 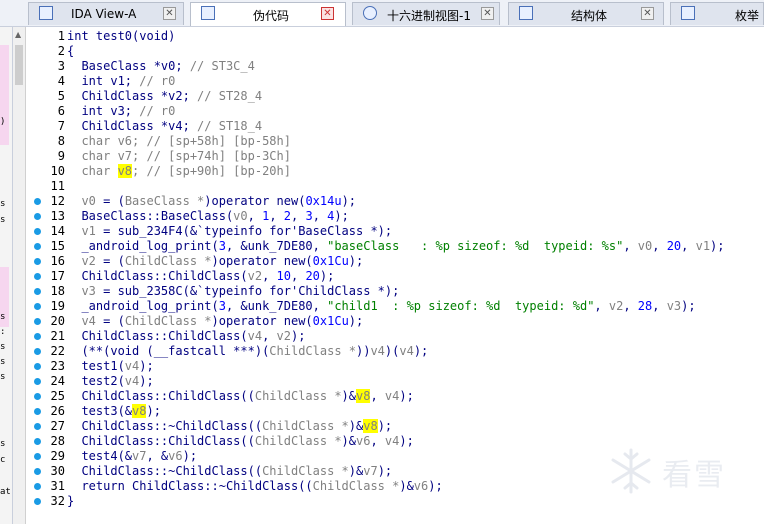 I want to click on code-text: int v1; // r0, so click(x=121, y=81).